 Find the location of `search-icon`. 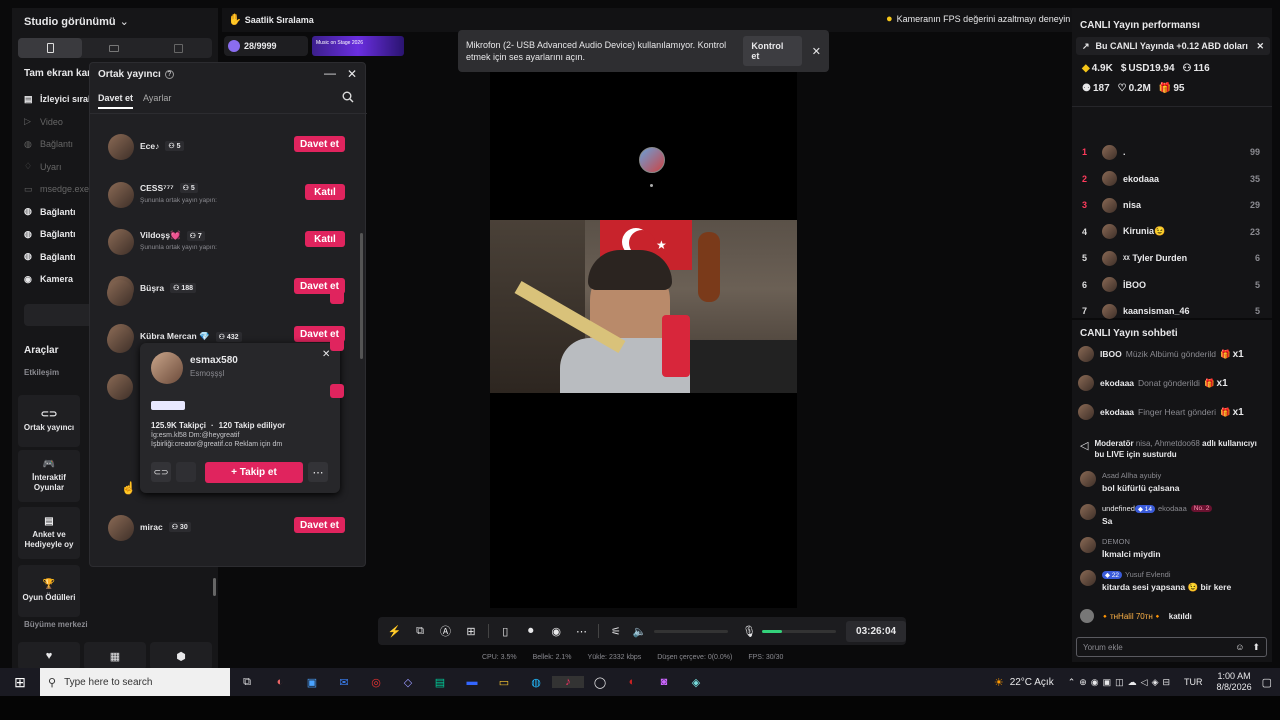

search-icon is located at coordinates (348, 97).